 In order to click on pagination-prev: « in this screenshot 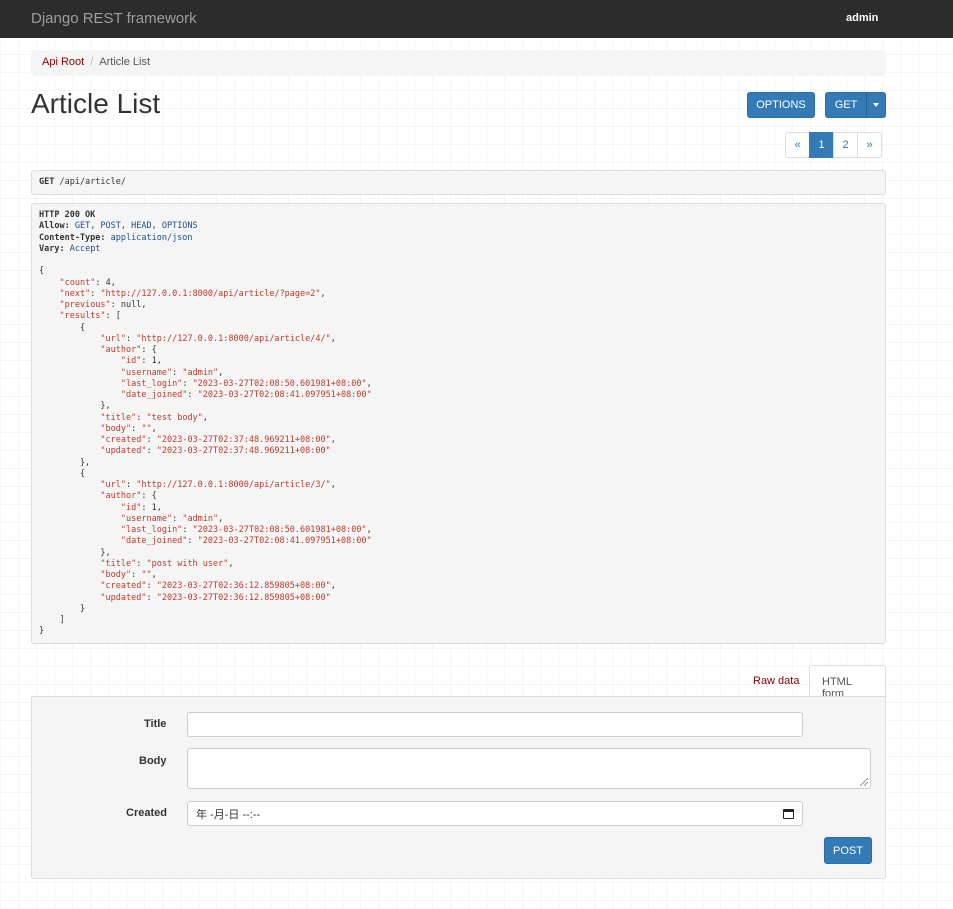, I will do `click(797, 145)`.